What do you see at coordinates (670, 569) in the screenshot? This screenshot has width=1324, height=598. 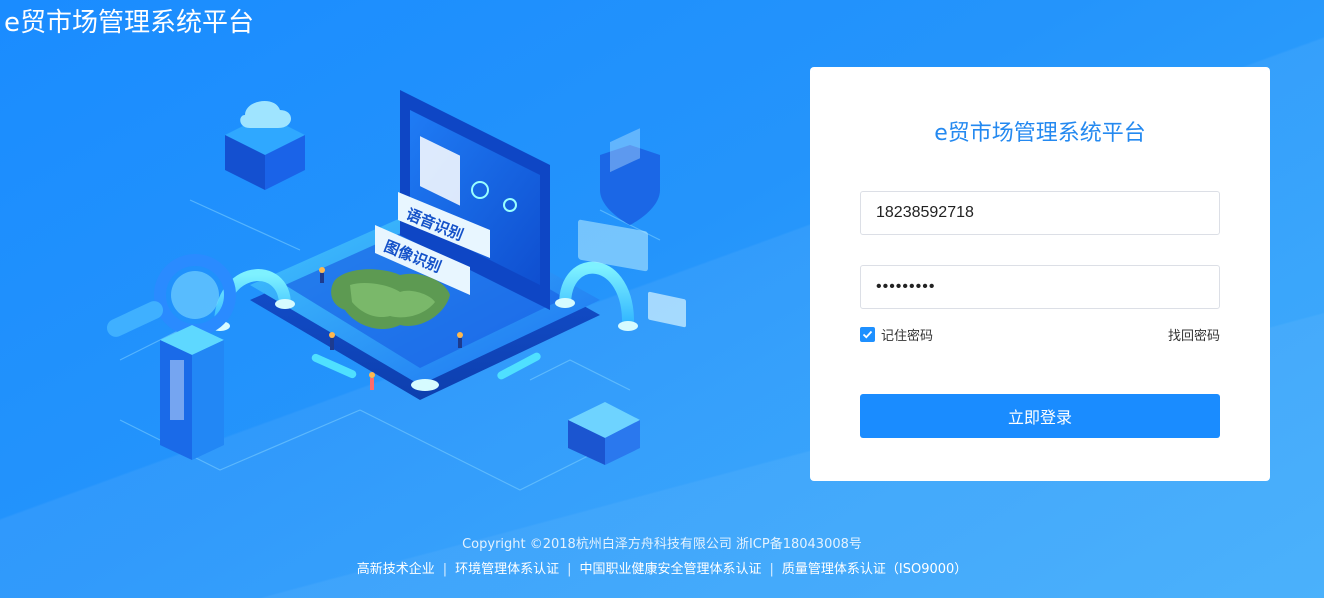 I see `cert-occupational-health: 中国职业健康安全管理体系认证` at bounding box center [670, 569].